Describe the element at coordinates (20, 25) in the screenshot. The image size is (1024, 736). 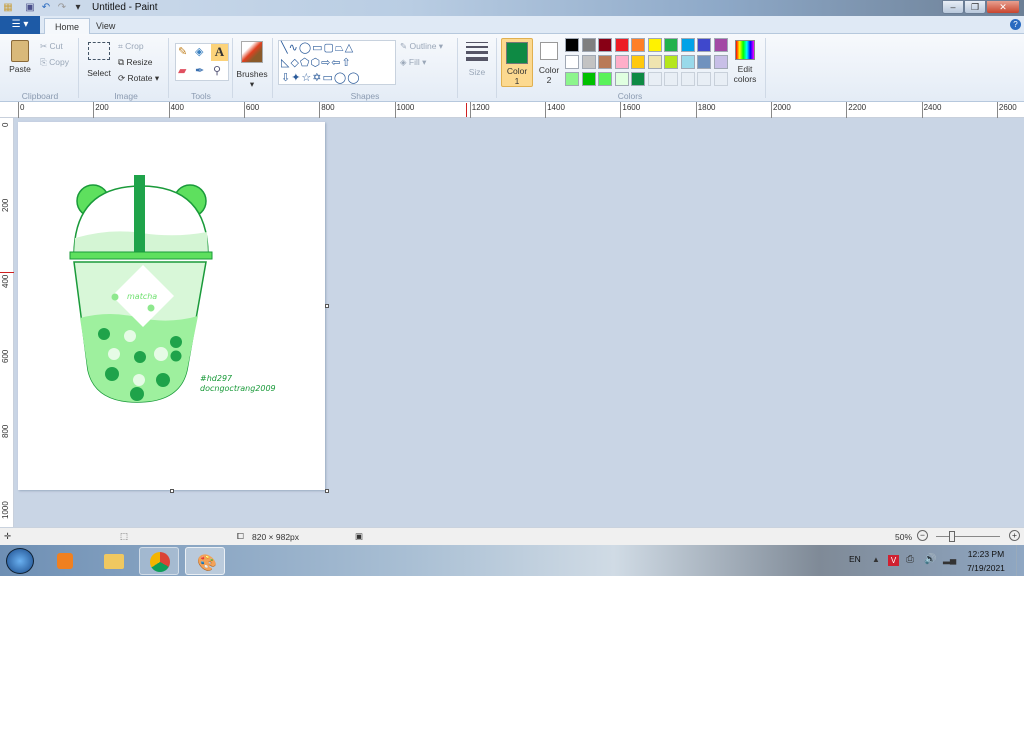
I see `file-menu-button: ☰ ▾` at that location.